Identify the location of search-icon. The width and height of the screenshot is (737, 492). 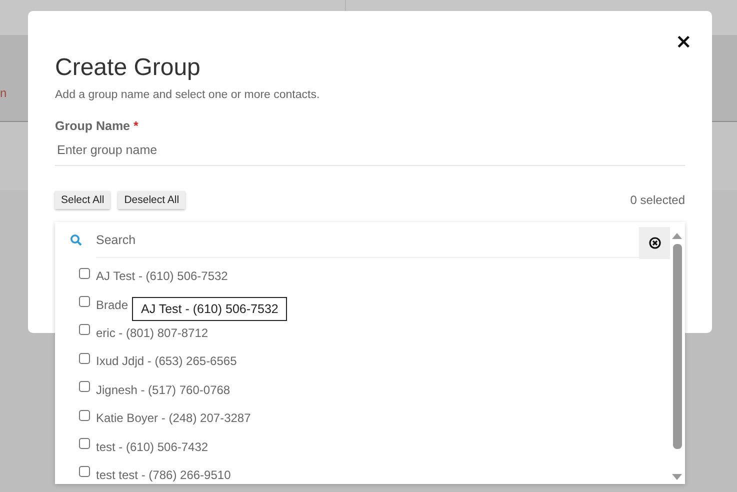
(76, 240).